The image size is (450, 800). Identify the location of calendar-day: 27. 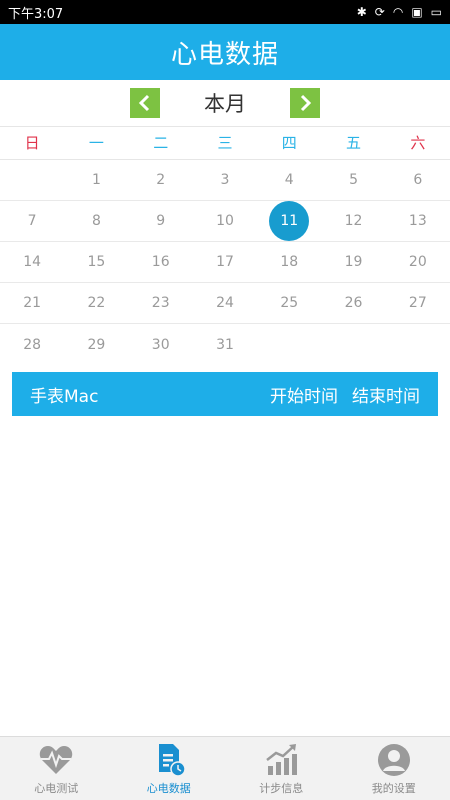
(418, 303).